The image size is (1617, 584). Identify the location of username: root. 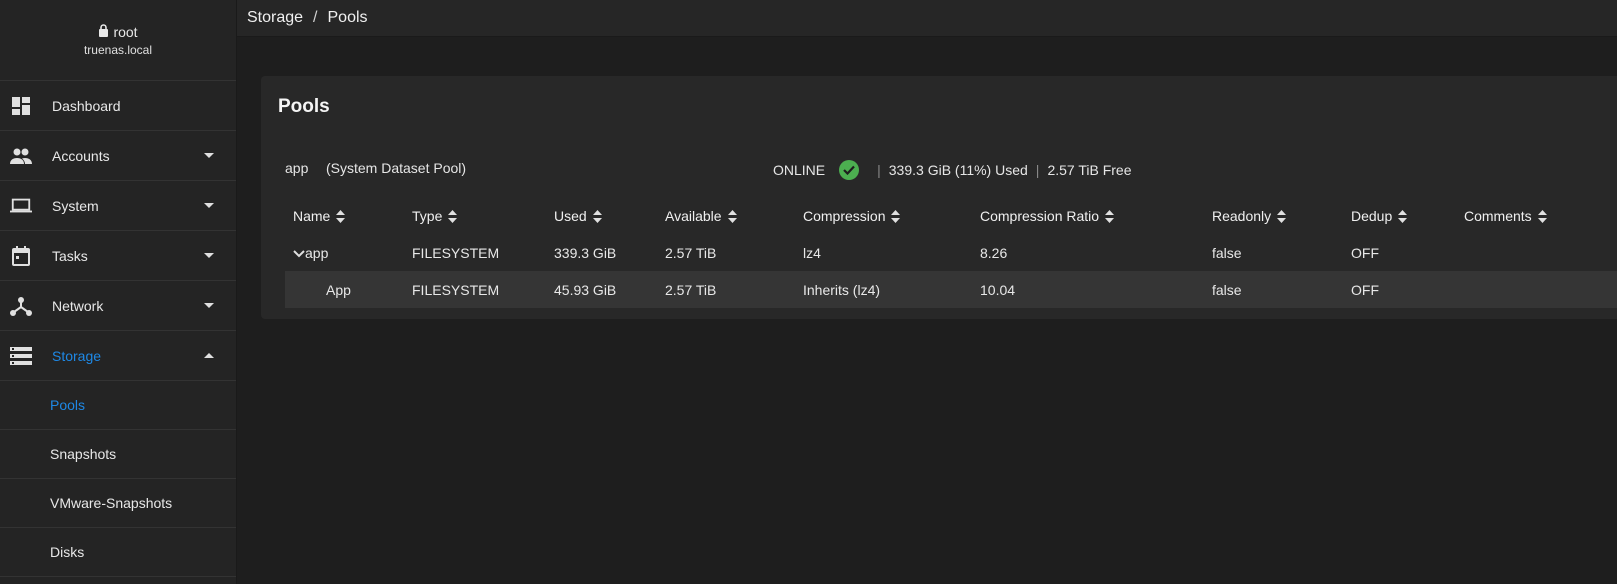
(125, 31).